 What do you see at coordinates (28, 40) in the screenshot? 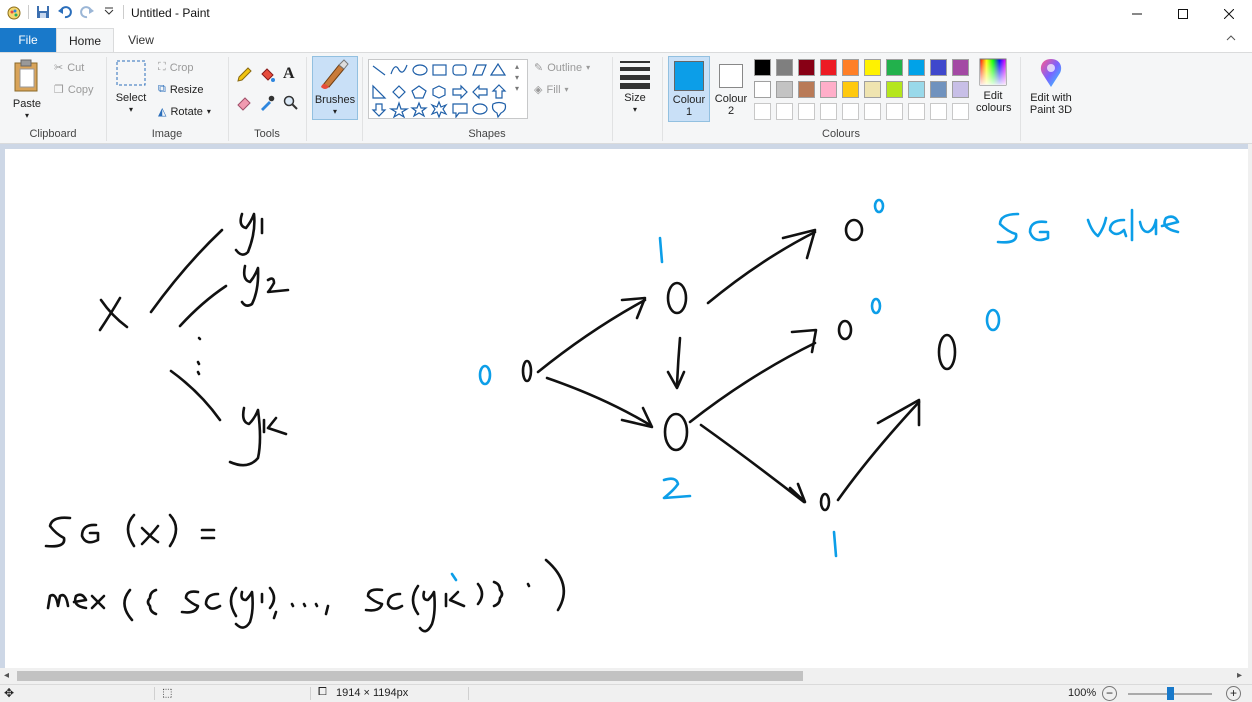
I see `tab-file: File` at bounding box center [28, 40].